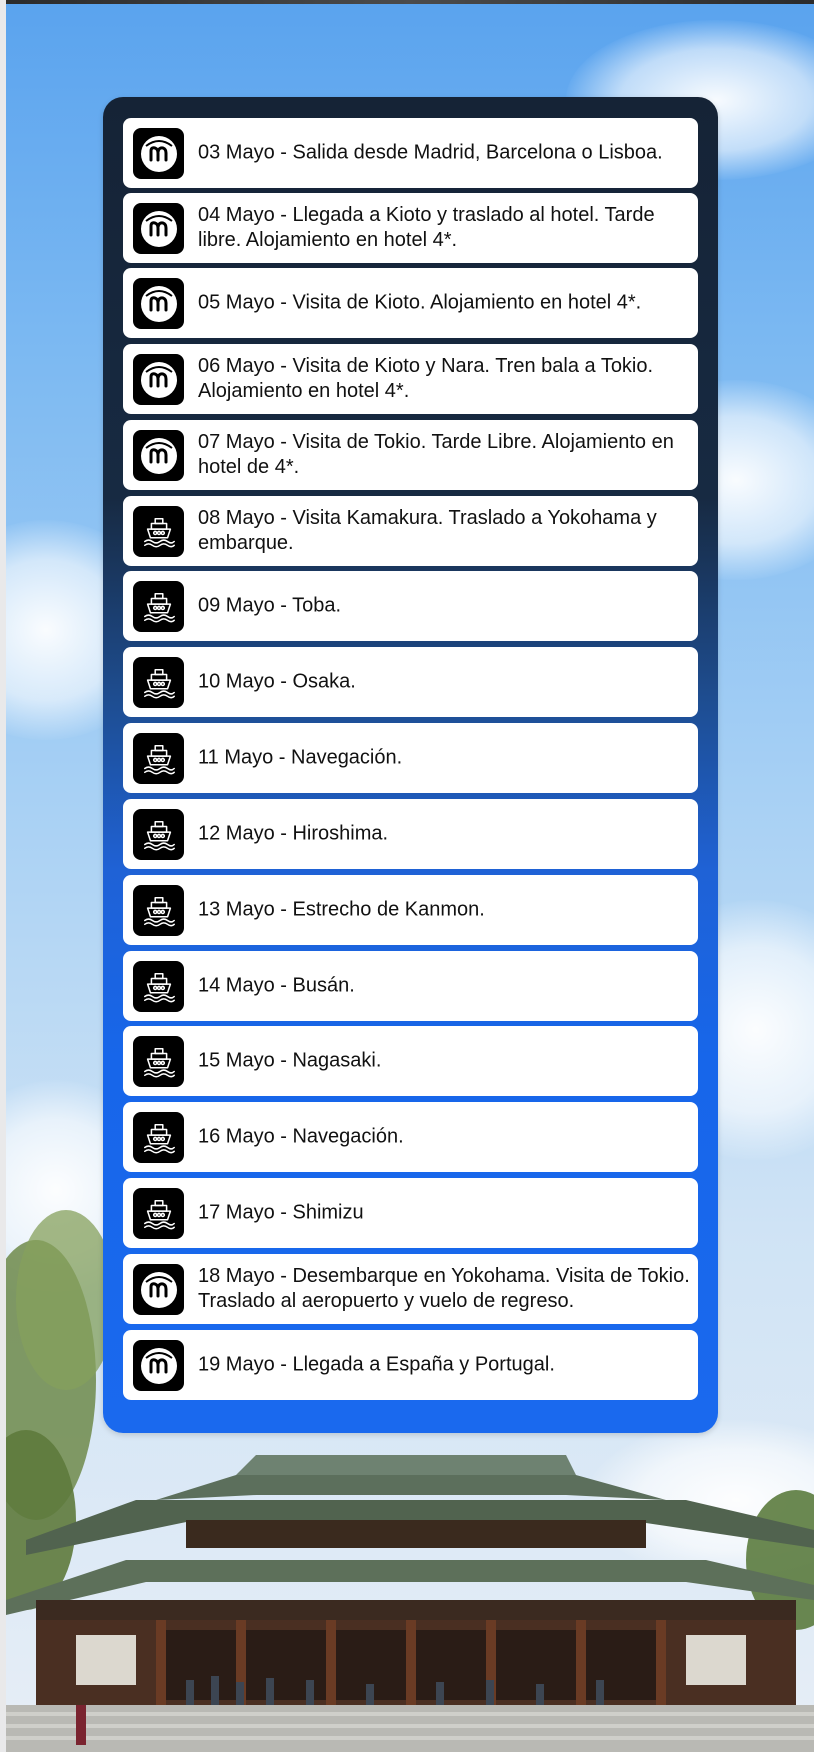 The width and height of the screenshot is (814, 1752). I want to click on itinerary-item-text: 11 Mayo - Navegación., so click(300, 757).